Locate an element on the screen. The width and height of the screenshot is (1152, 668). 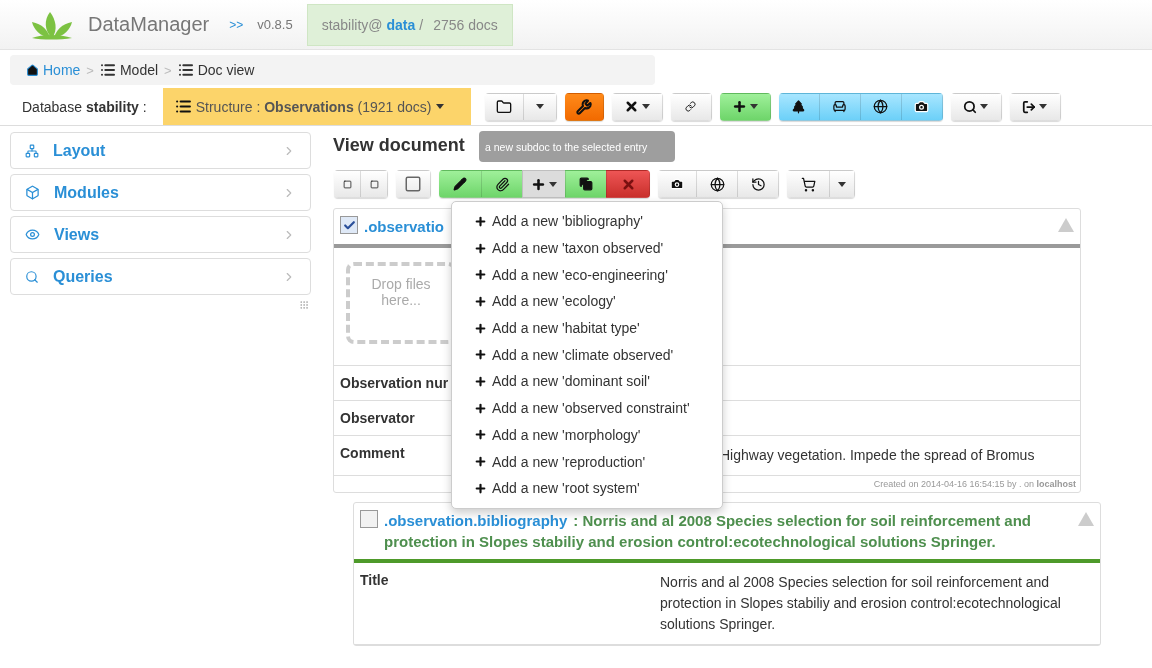
menu-item: Add a new 'observed constraint' is located at coordinates (587, 408).